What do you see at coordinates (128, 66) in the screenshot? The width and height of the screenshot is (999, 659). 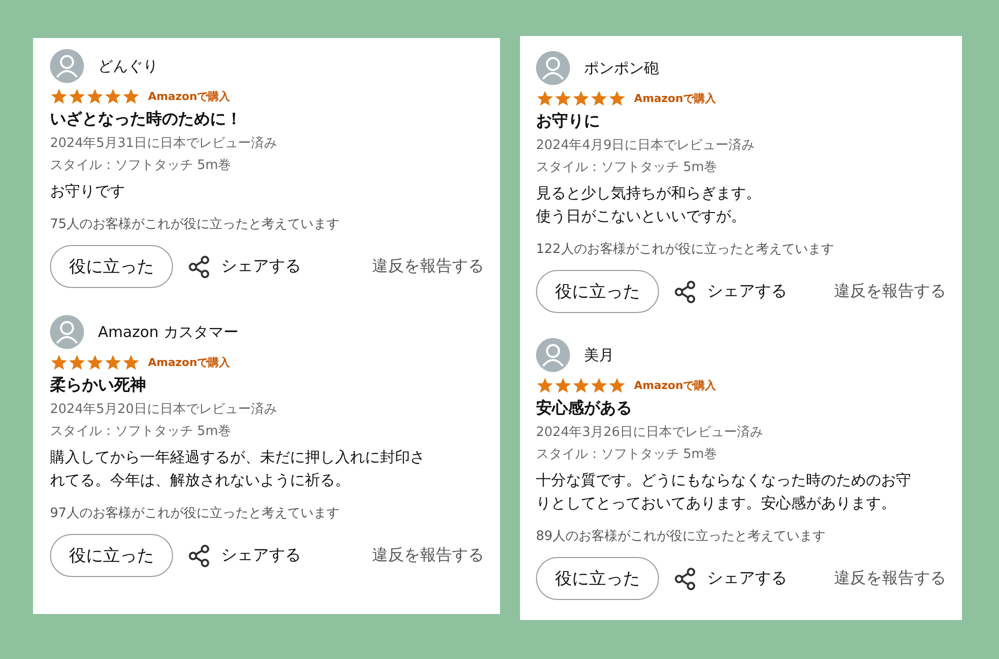 I see `reviewer-name: どんぐり` at bounding box center [128, 66].